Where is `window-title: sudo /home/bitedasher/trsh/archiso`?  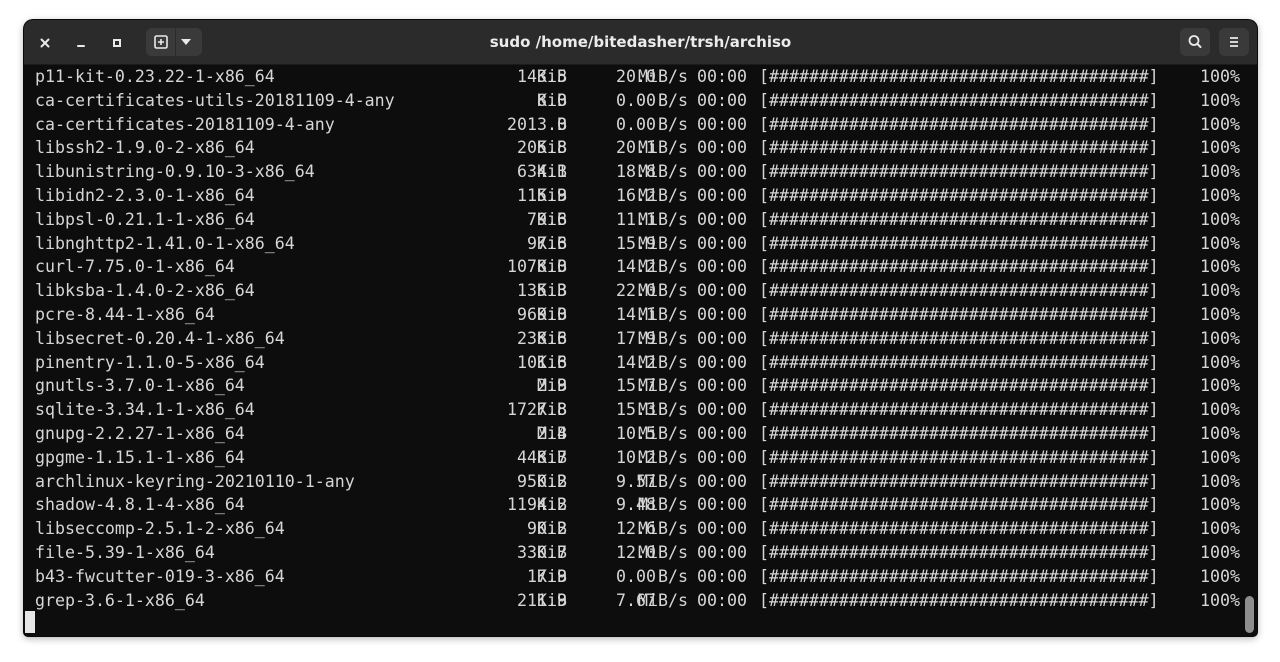 window-title: sudo /home/bitedasher/trsh/archiso is located at coordinates (640, 42).